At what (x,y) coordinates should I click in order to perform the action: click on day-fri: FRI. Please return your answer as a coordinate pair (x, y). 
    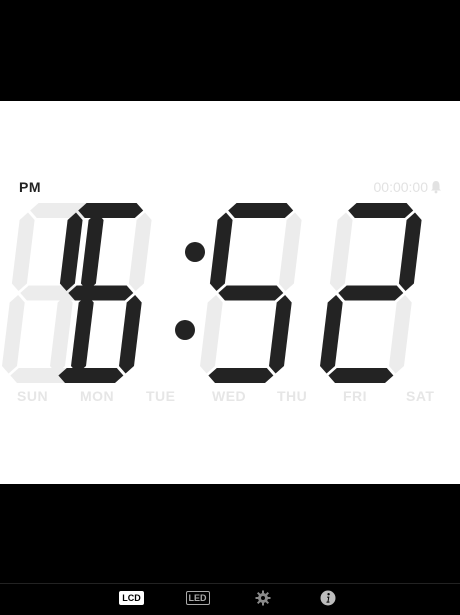
    Looking at the image, I should click on (355, 396).